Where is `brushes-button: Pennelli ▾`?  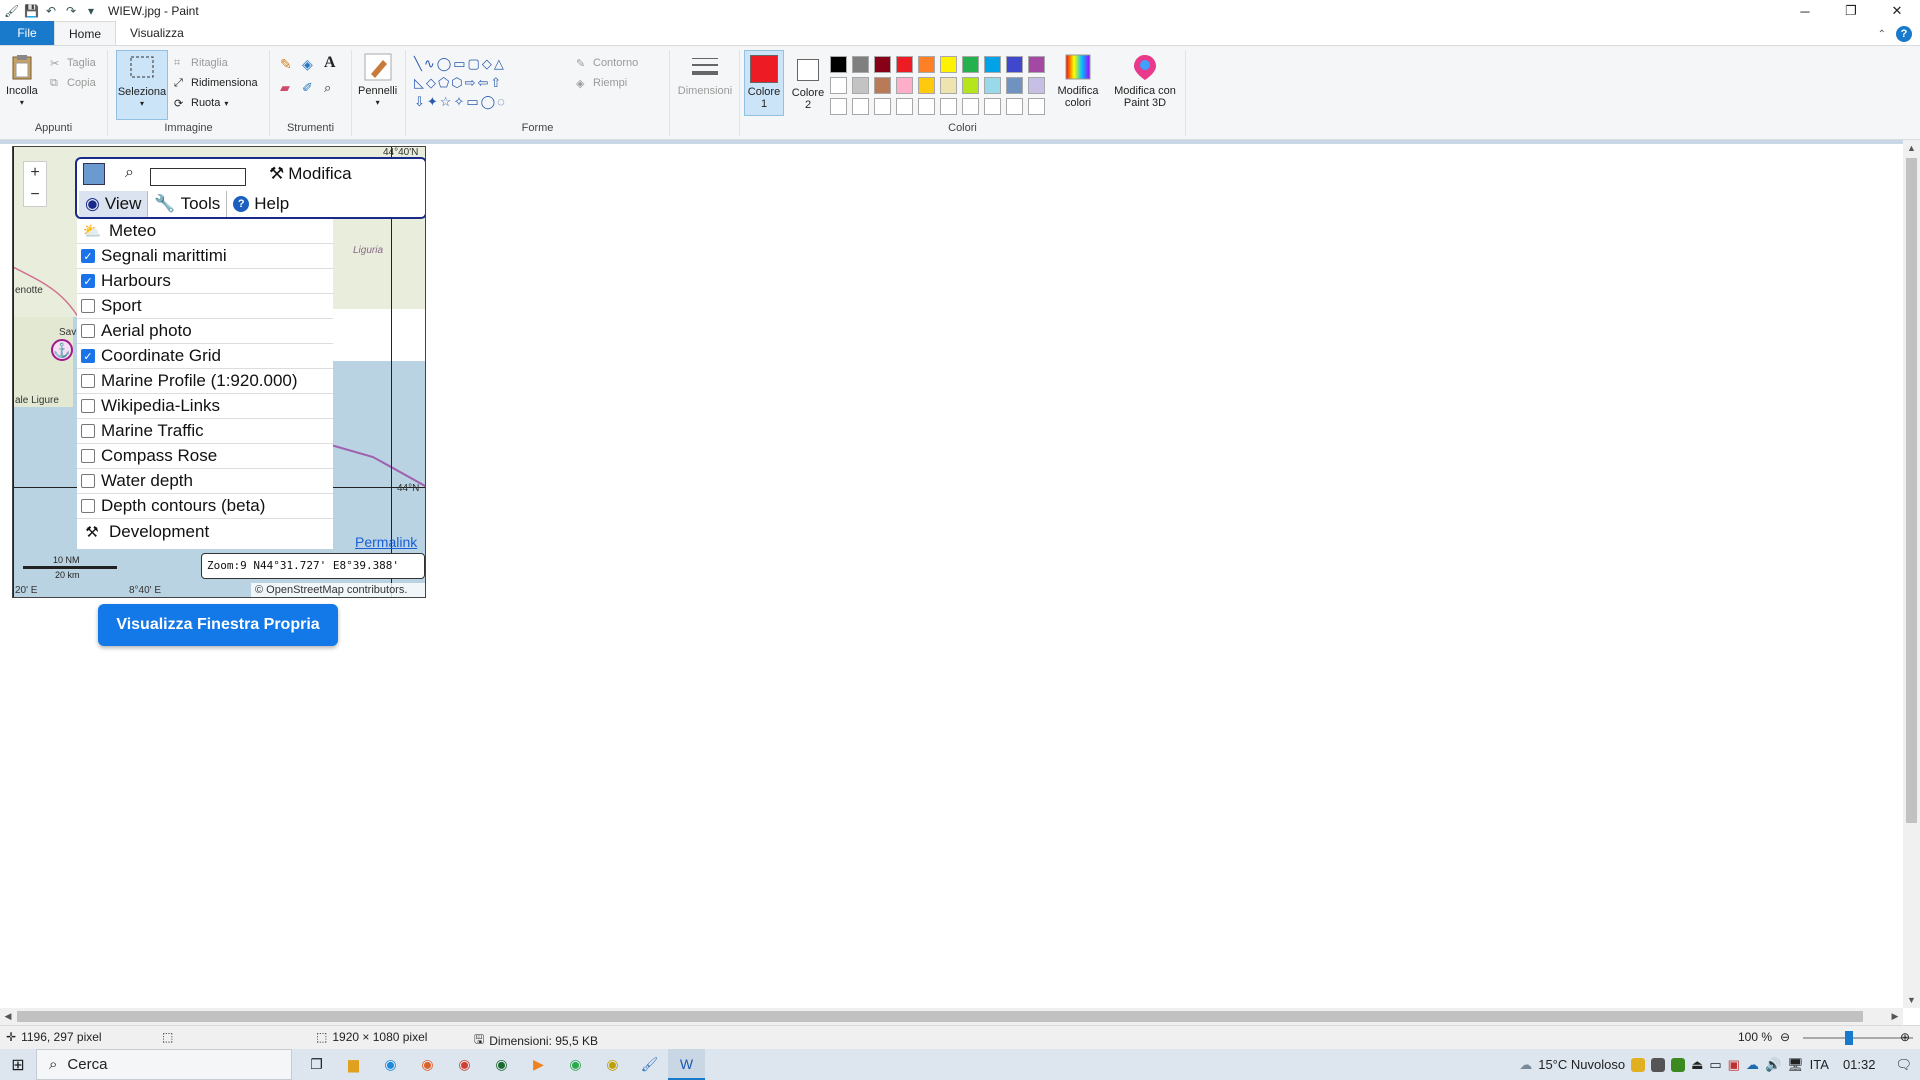
brushes-button: Pennelli ▾ is located at coordinates (377, 80).